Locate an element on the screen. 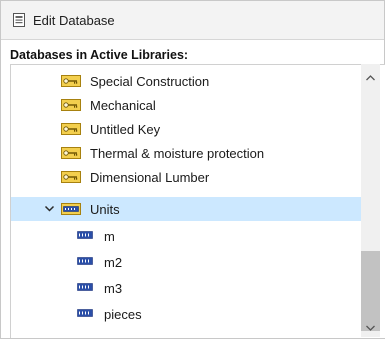 The width and height of the screenshot is (385, 339). tree-item-special-construction: Special Construction is located at coordinates (190, 81).